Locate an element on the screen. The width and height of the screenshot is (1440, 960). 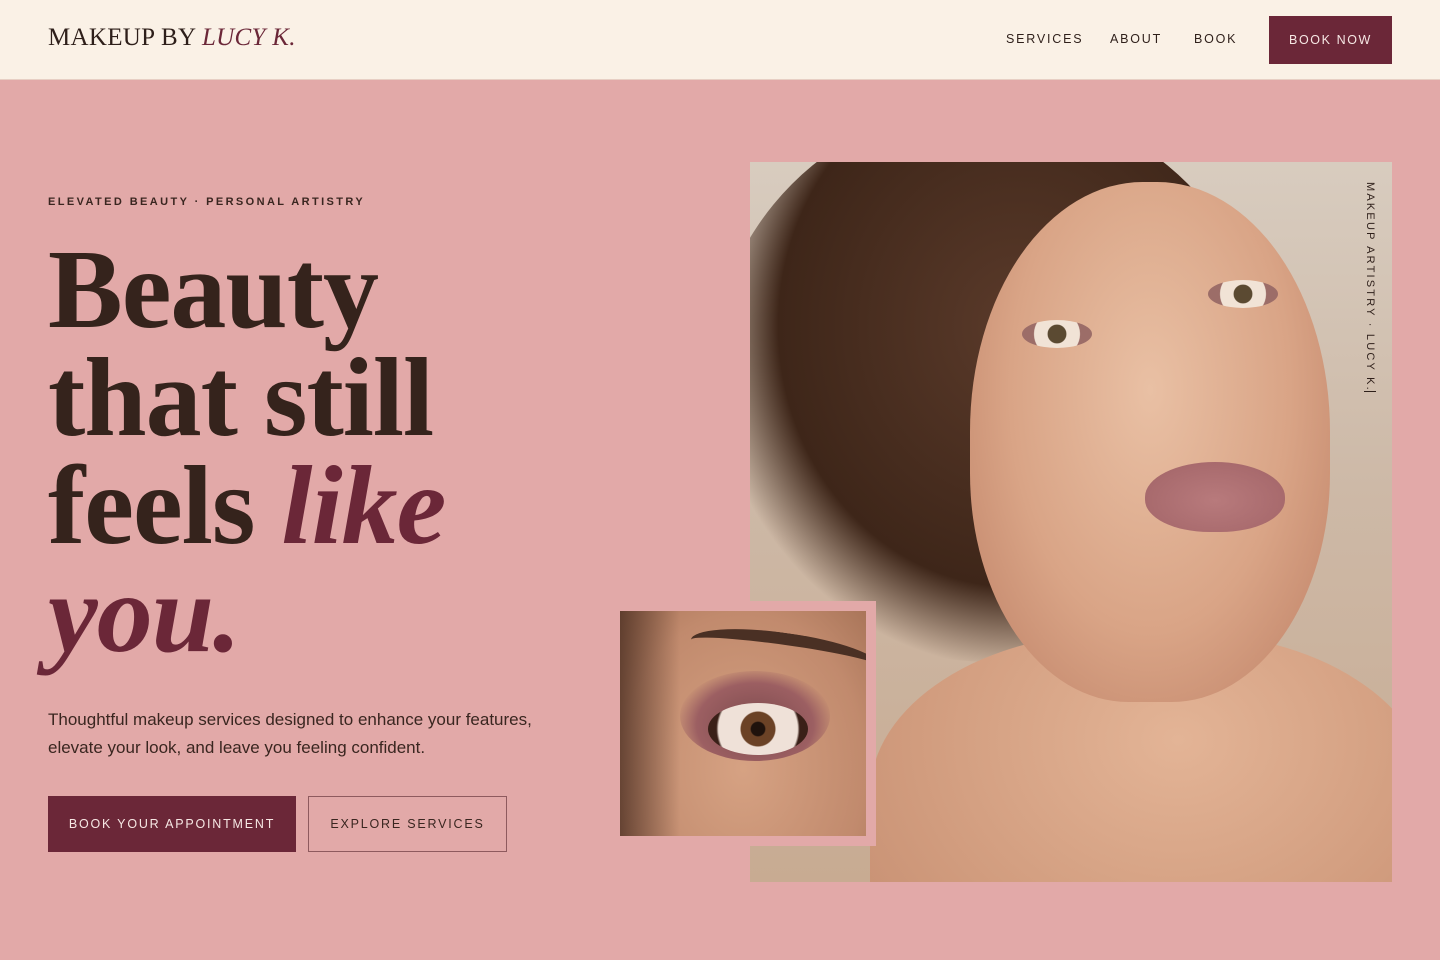
headline-line-3: feels like is located at coordinates (328, 506).